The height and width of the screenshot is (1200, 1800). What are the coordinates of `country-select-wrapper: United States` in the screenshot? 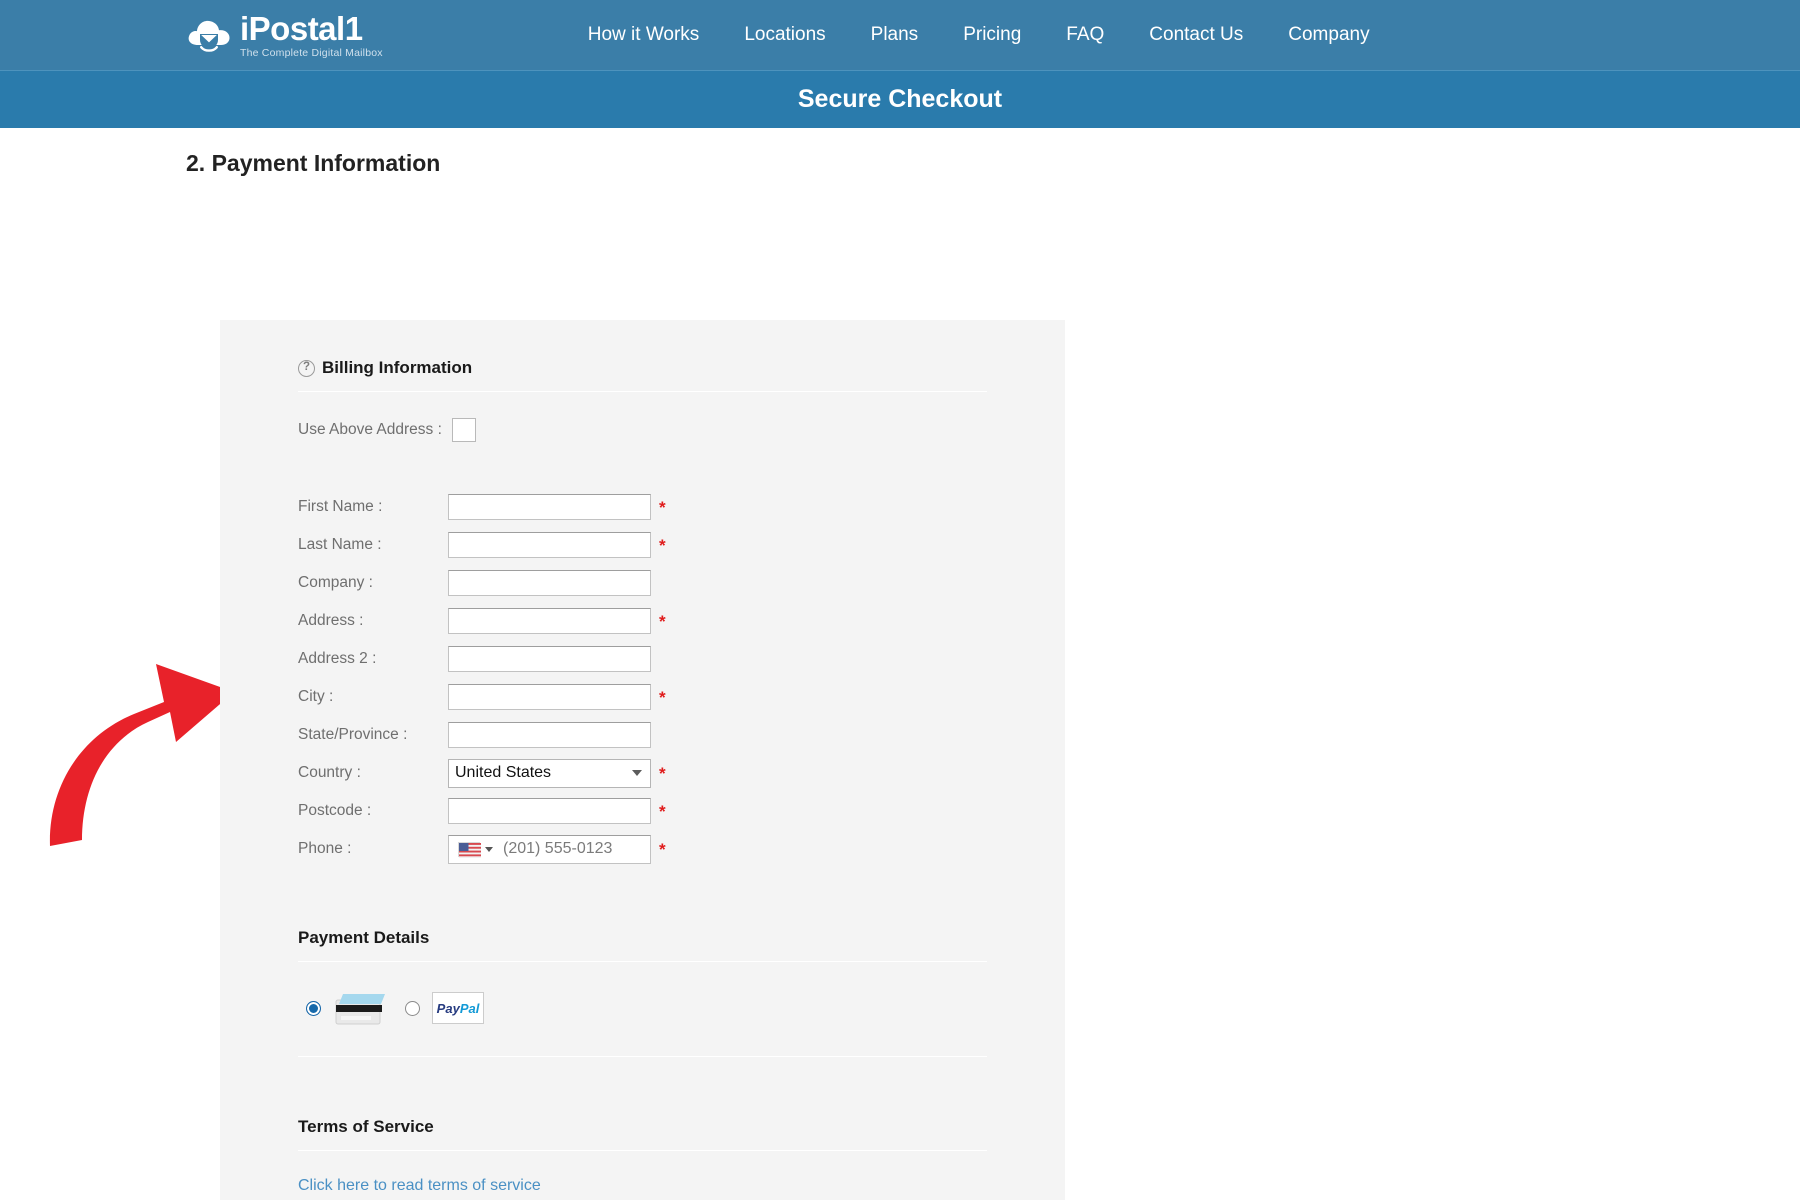 It's located at (549, 773).